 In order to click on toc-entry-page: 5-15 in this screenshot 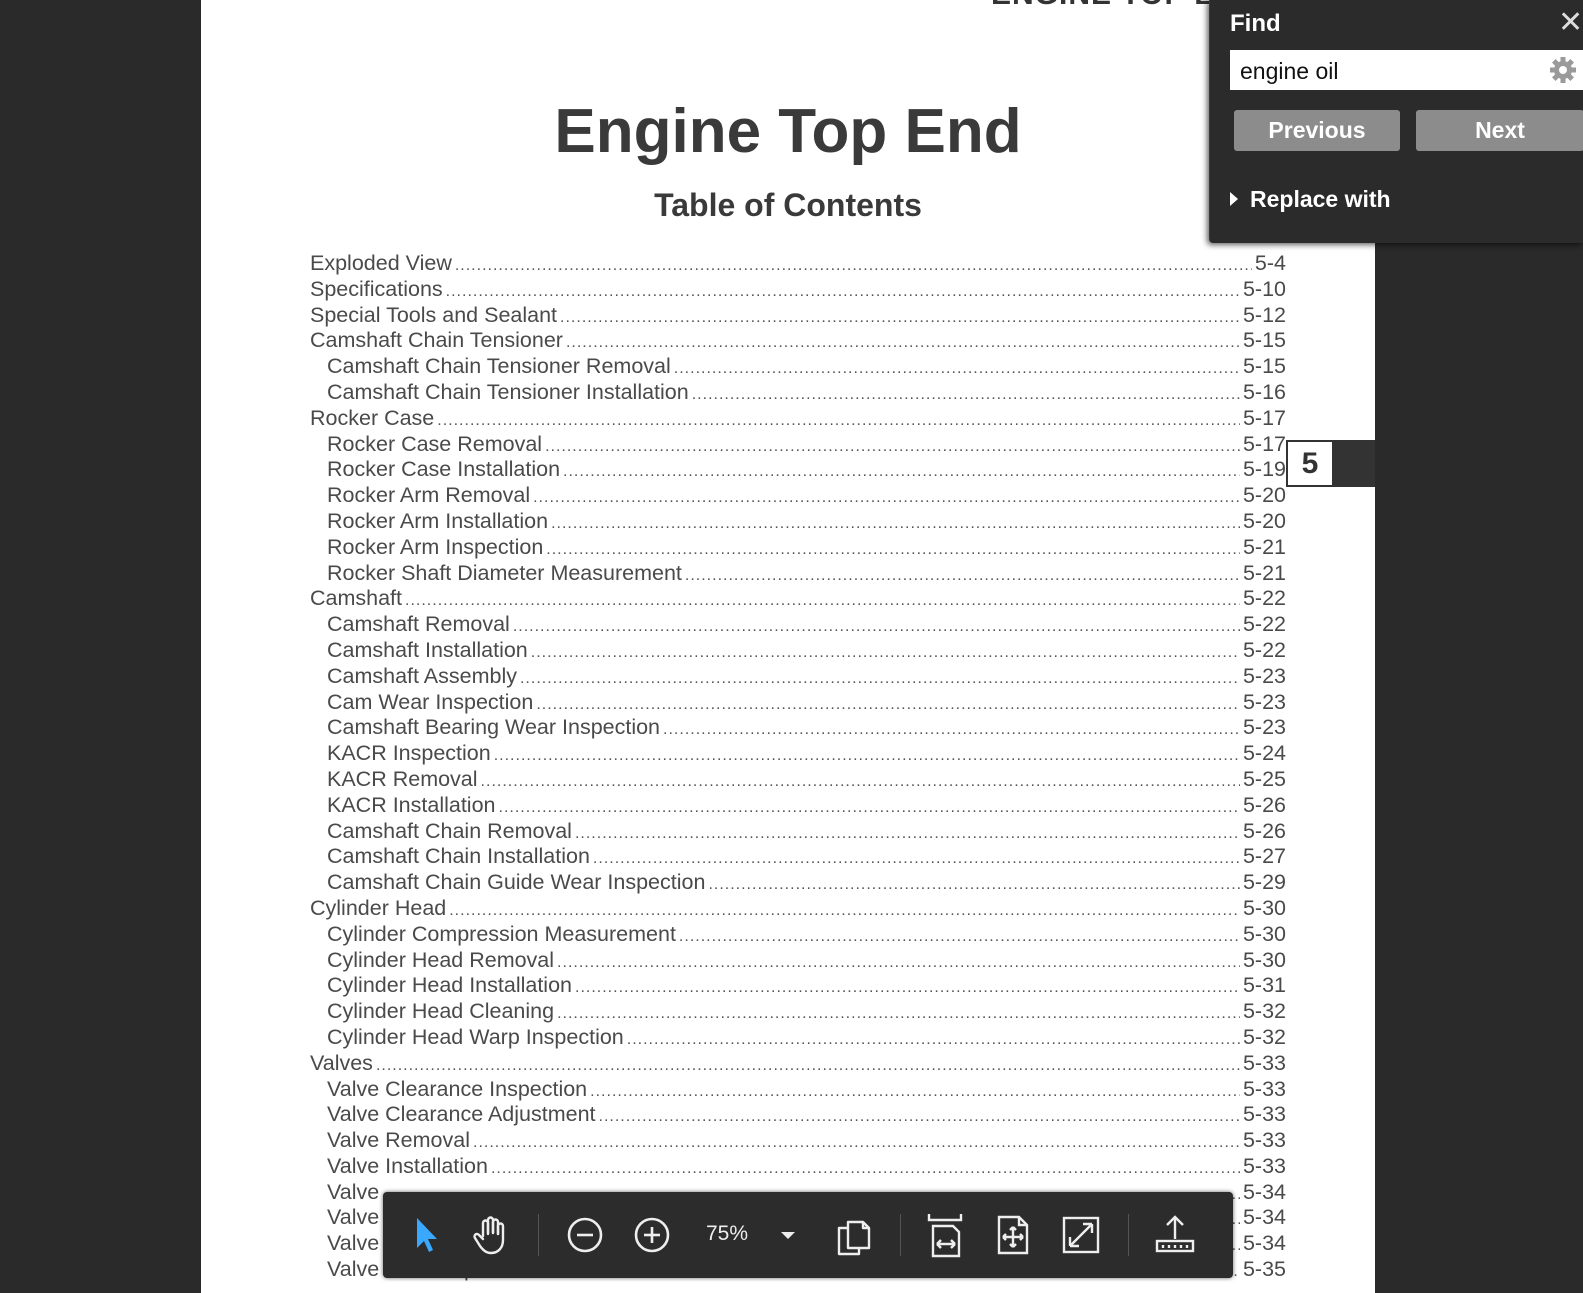, I will do `click(1264, 340)`.